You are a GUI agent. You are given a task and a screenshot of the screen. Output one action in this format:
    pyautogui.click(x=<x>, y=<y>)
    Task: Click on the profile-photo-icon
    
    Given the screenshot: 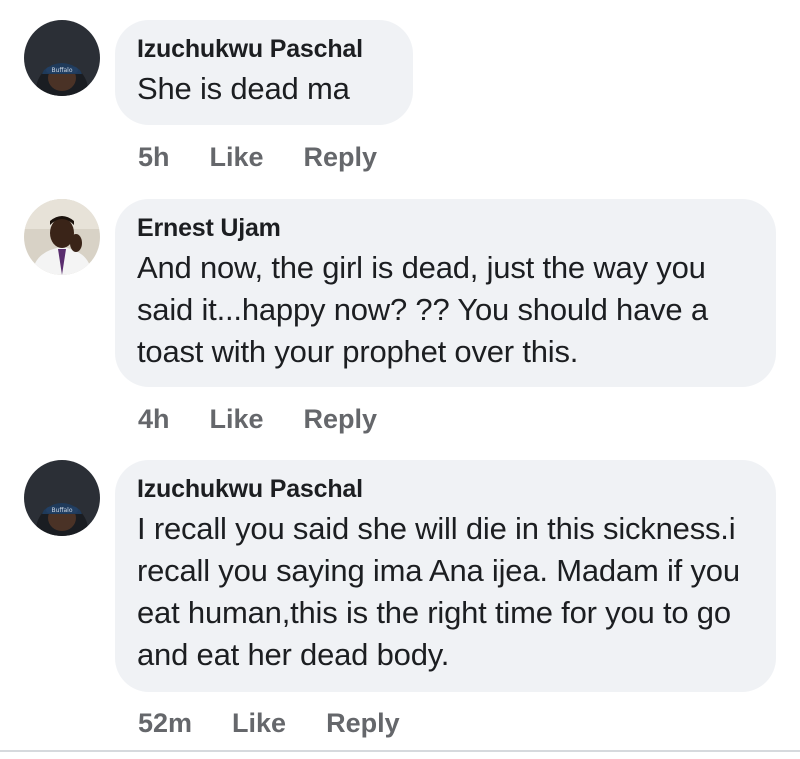 What is the action you would take?
    pyautogui.click(x=62, y=237)
    